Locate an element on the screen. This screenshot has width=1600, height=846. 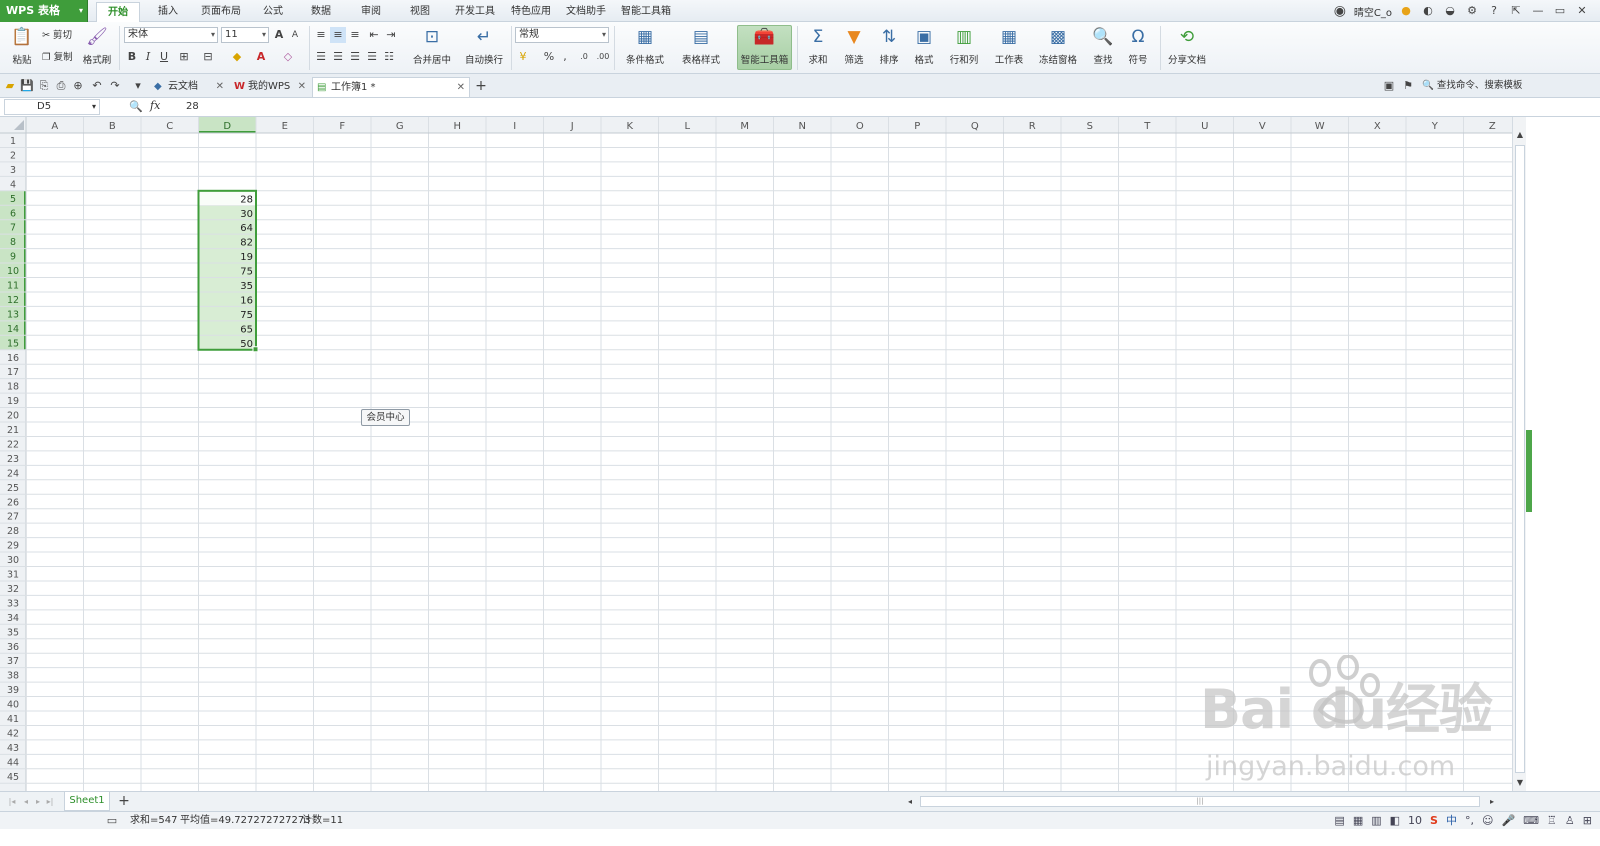
skin-icon: ♖ is located at coordinates (1552, 821).